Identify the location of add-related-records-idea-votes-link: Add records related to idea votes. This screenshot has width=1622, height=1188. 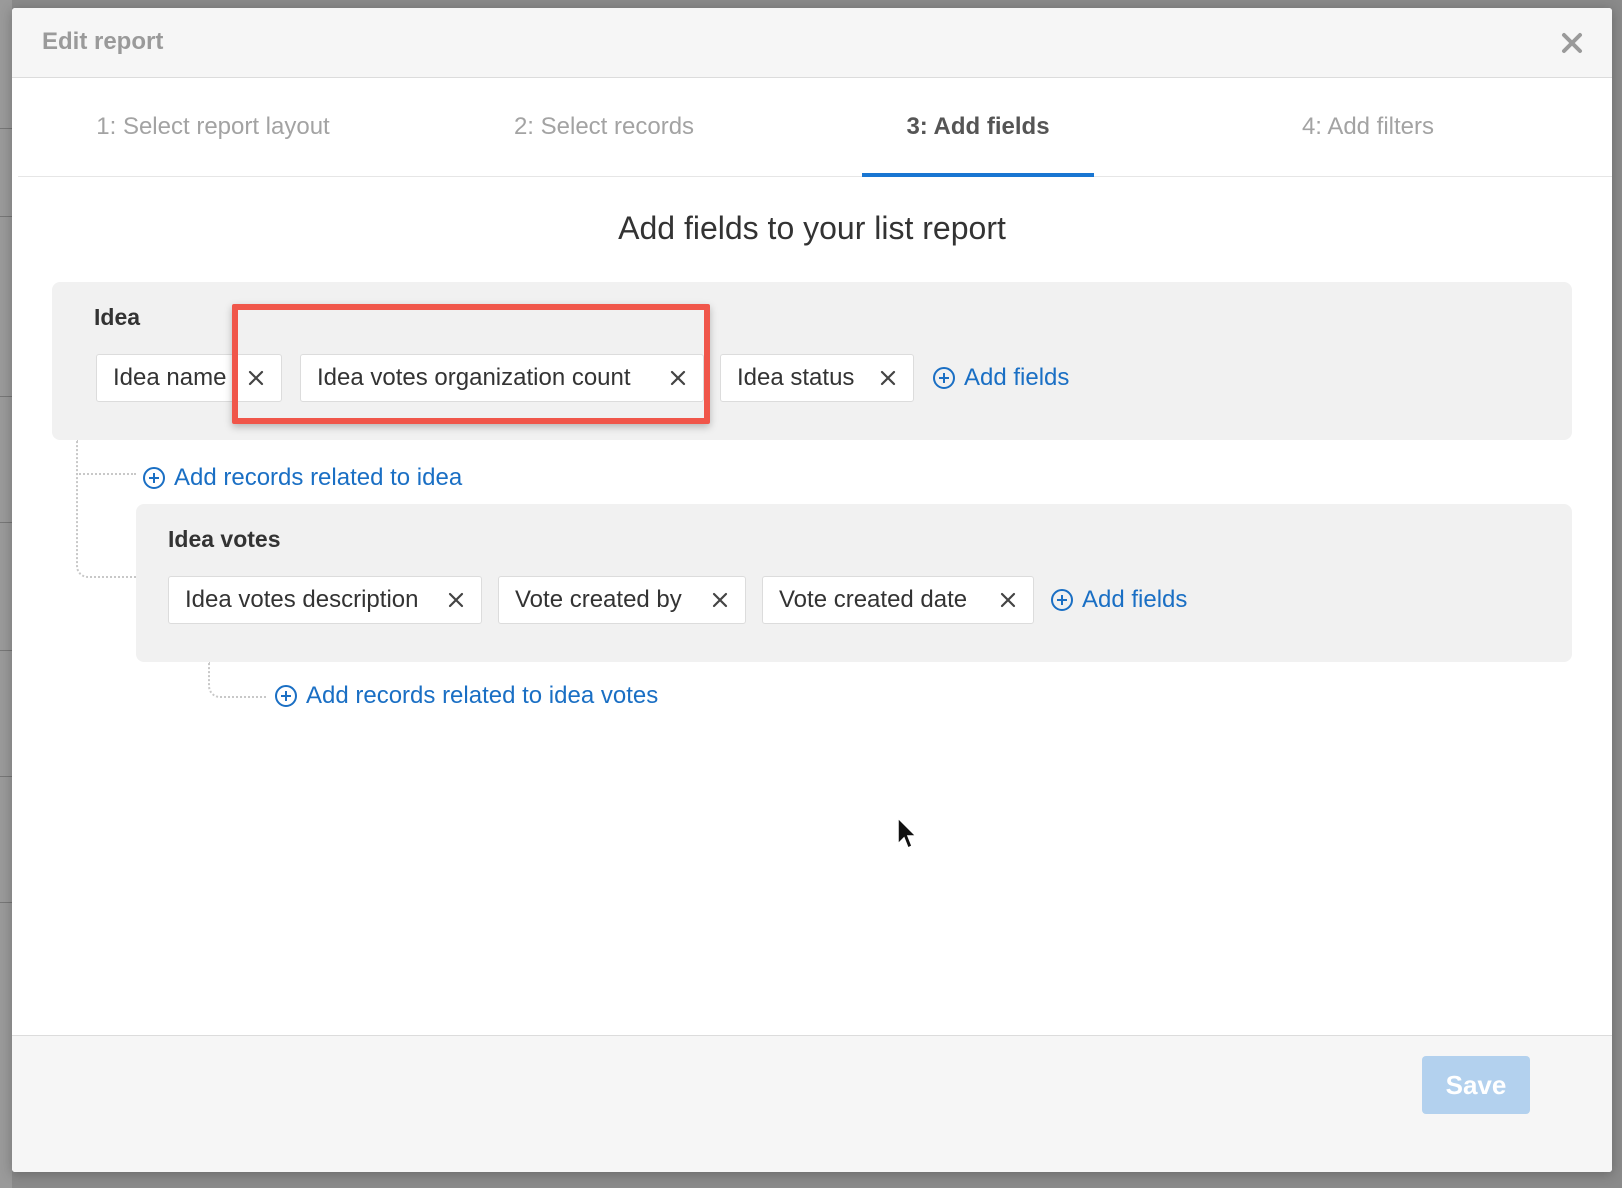
(466, 696).